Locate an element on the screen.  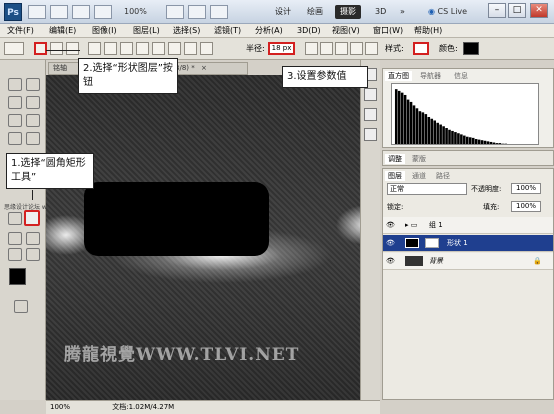
fill-pixels-button is located at coordinates (72, 48).